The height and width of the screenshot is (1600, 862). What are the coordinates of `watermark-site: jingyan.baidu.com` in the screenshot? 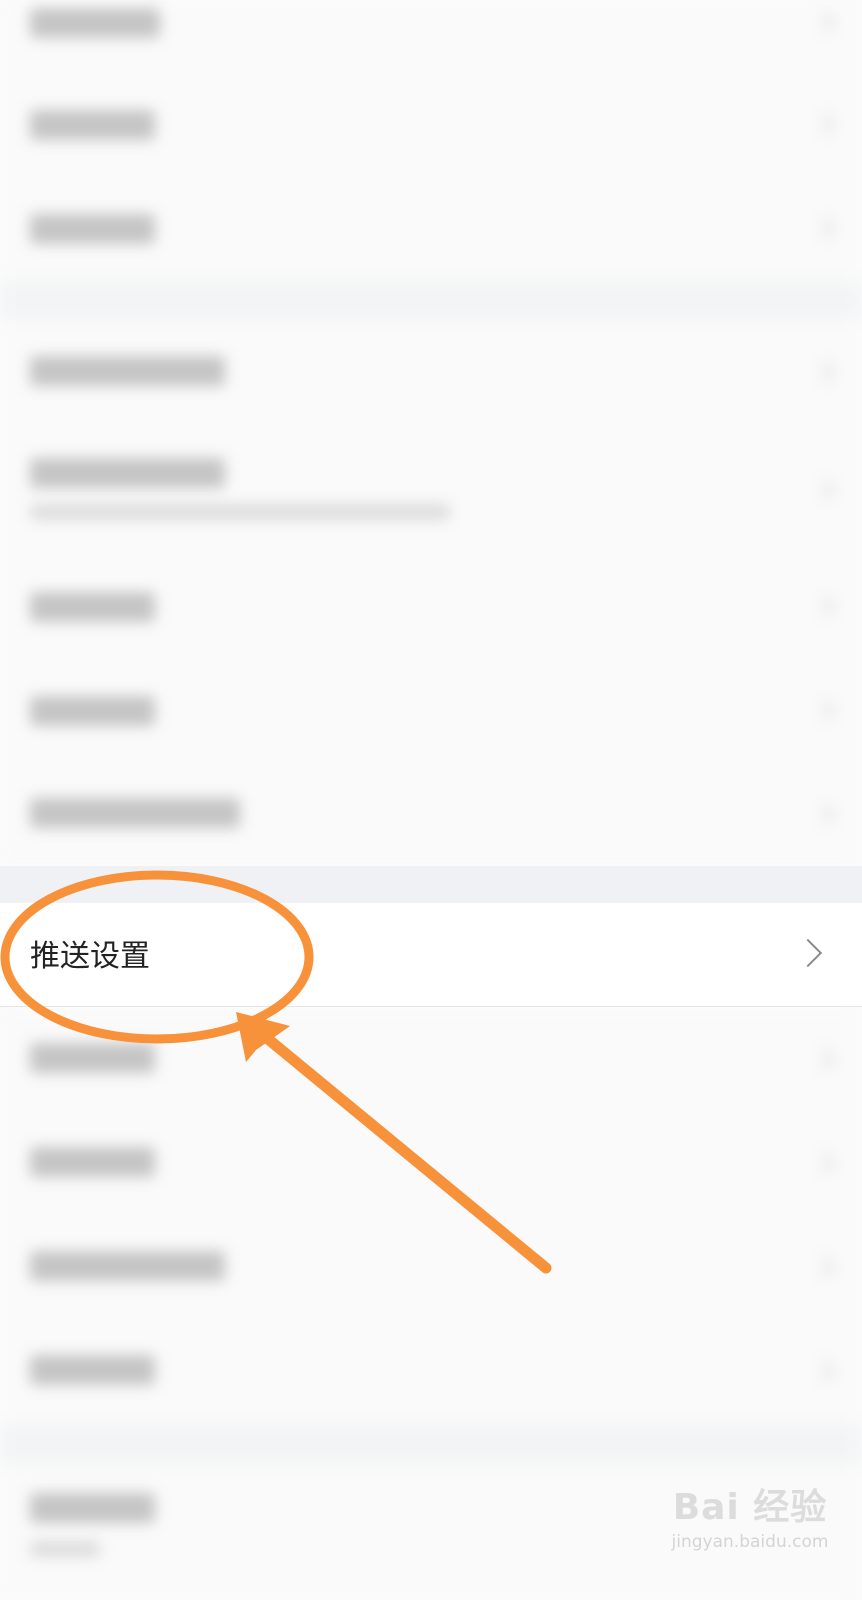 It's located at (750, 1542).